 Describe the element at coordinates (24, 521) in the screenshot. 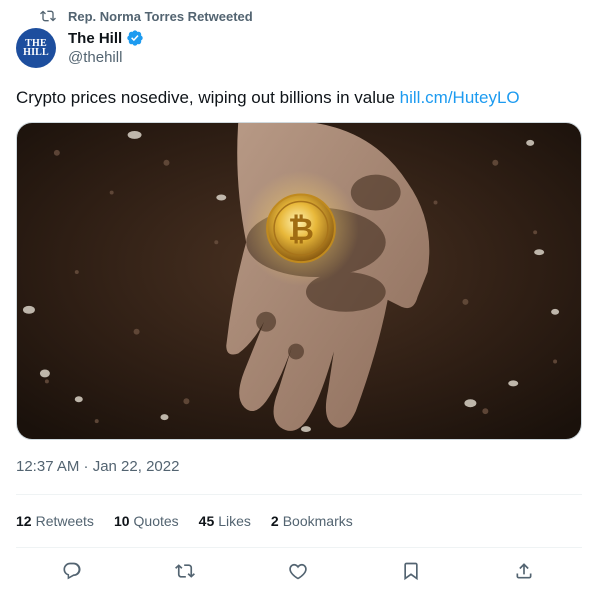

I see `retweets-count: 12` at that location.